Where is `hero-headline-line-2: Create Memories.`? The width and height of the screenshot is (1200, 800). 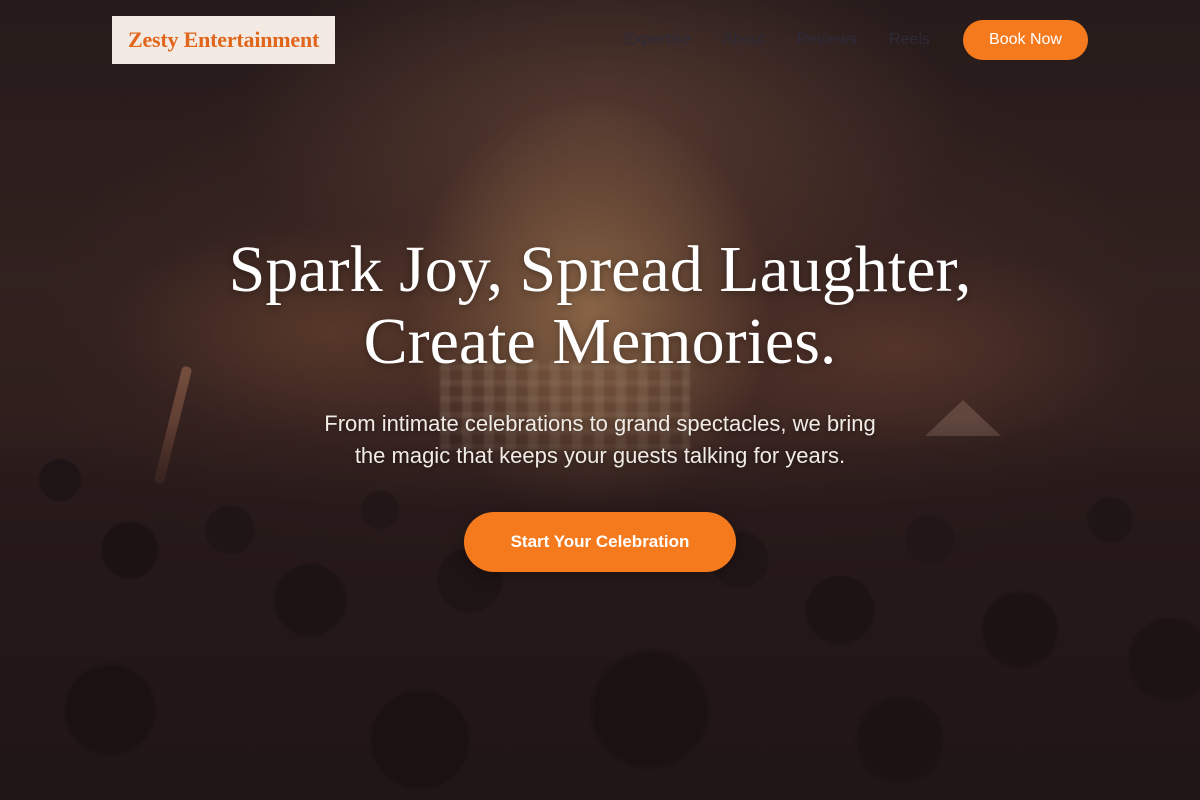 hero-headline-line-2: Create Memories. is located at coordinates (600, 341).